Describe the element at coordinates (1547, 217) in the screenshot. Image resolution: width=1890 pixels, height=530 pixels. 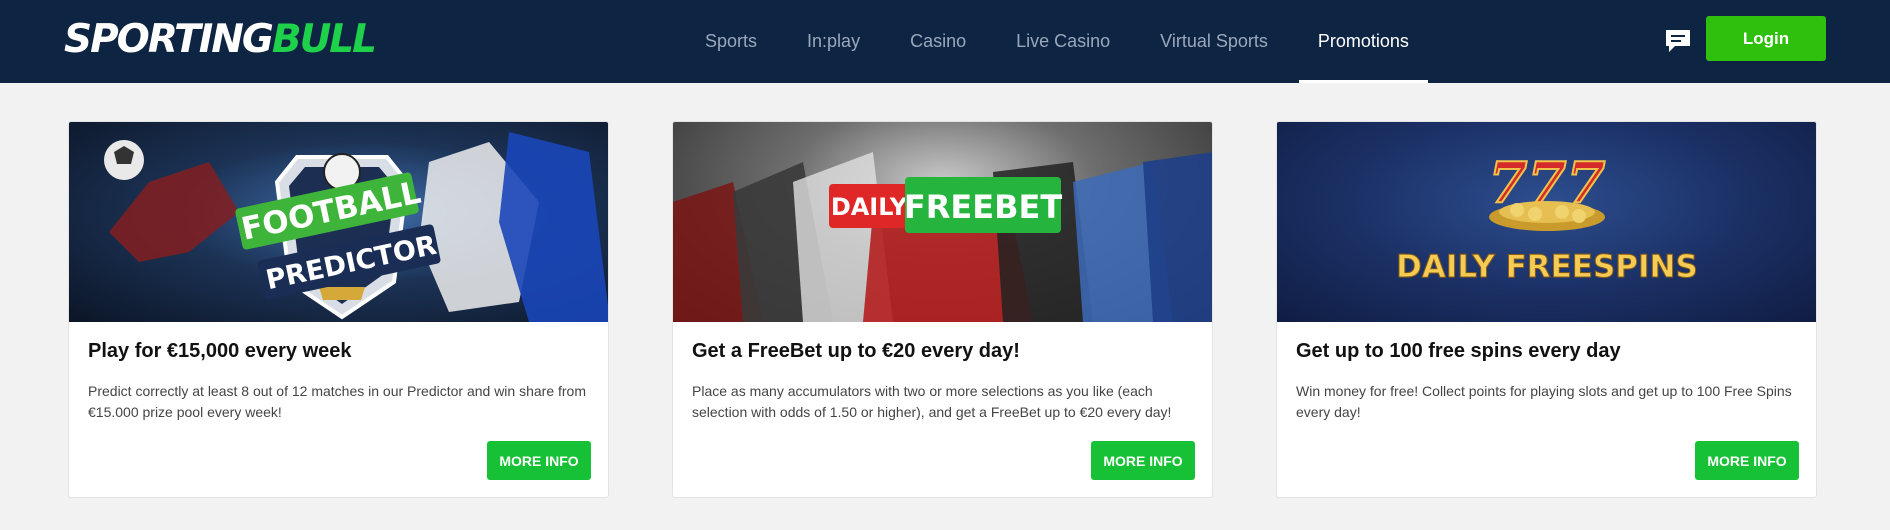
I see `daily-freespins-artwork: 777 DAILY FREESPINS` at that location.